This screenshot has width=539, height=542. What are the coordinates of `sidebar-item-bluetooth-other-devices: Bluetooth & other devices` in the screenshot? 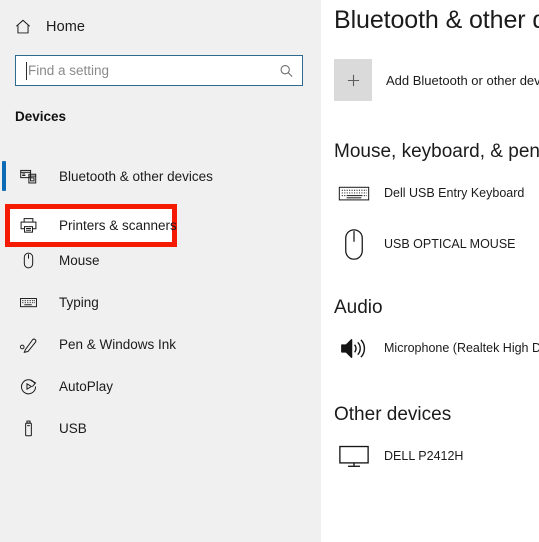 It's located at (160, 176).